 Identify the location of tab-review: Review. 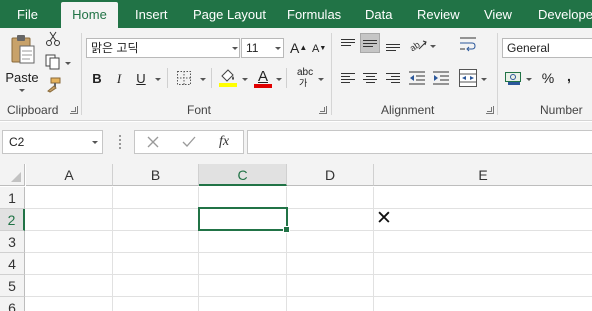
(438, 14).